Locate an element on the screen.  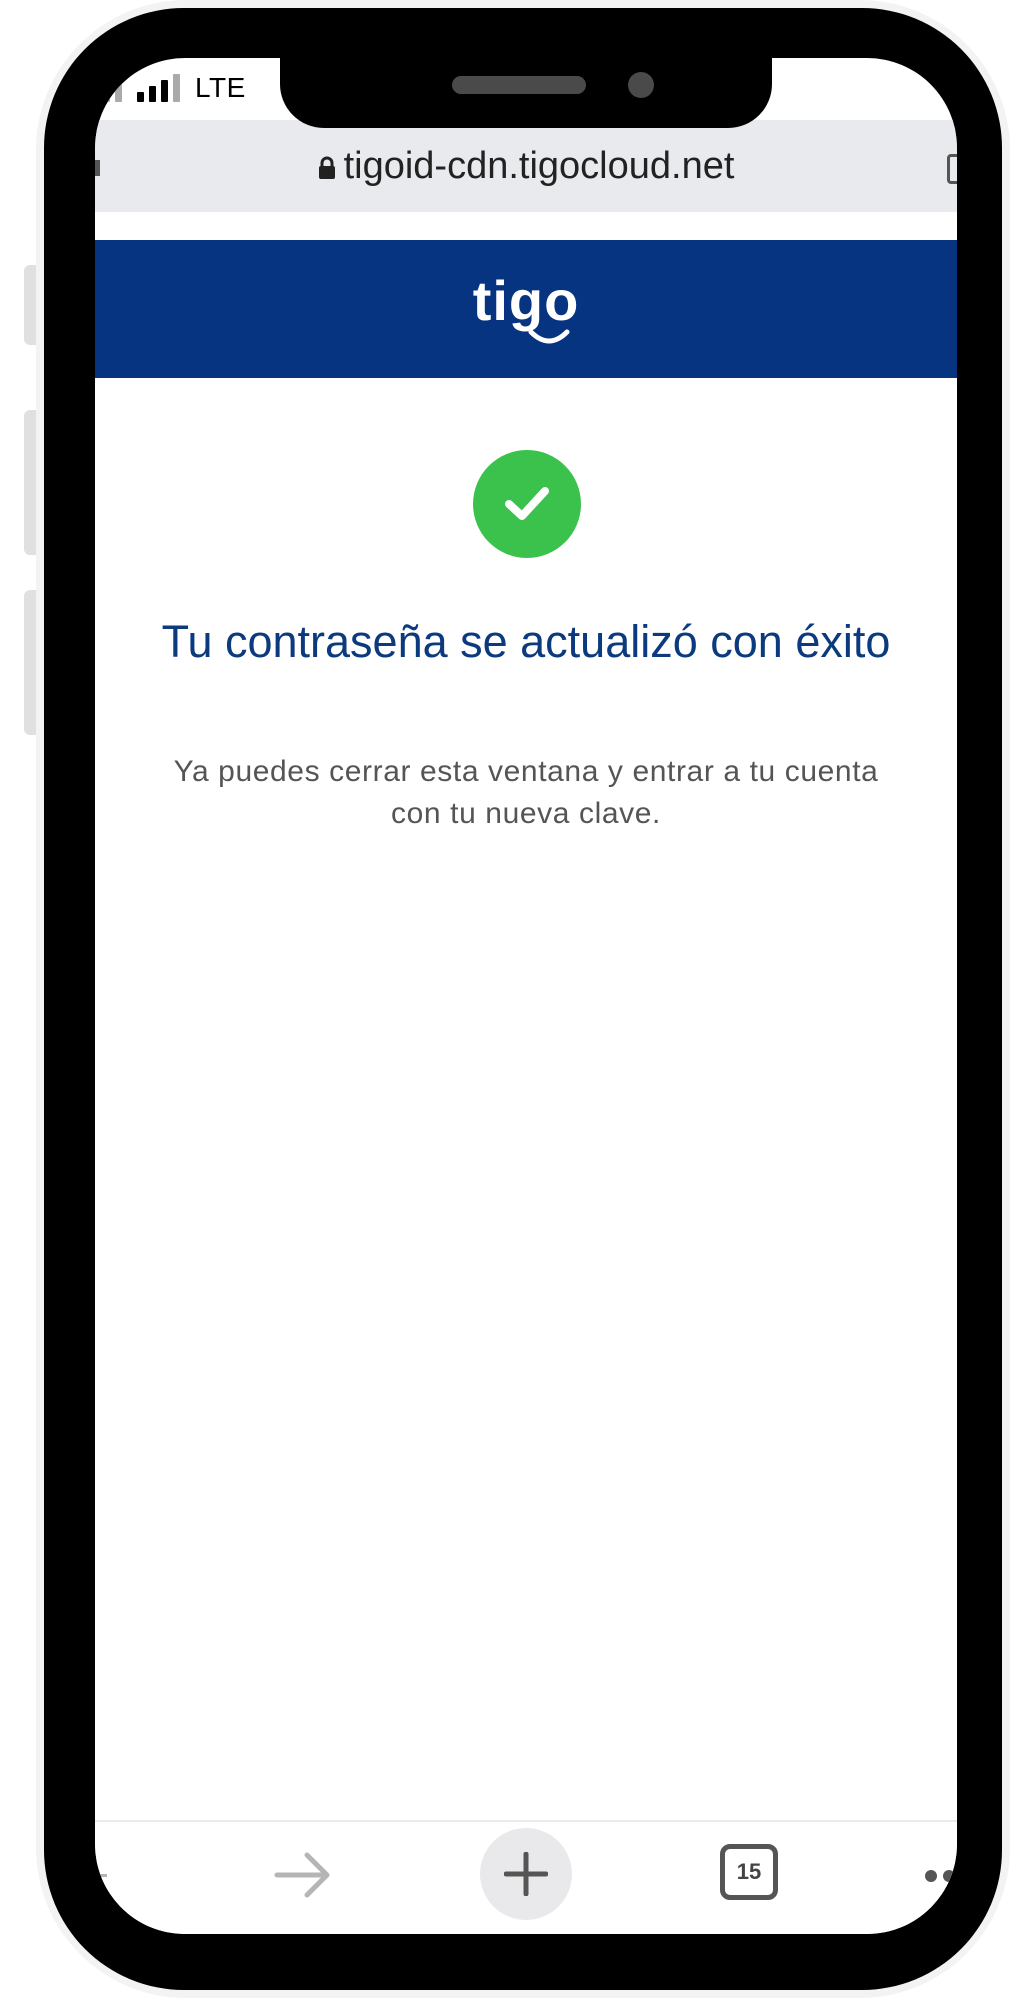
success-check-icon is located at coordinates (527, 504).